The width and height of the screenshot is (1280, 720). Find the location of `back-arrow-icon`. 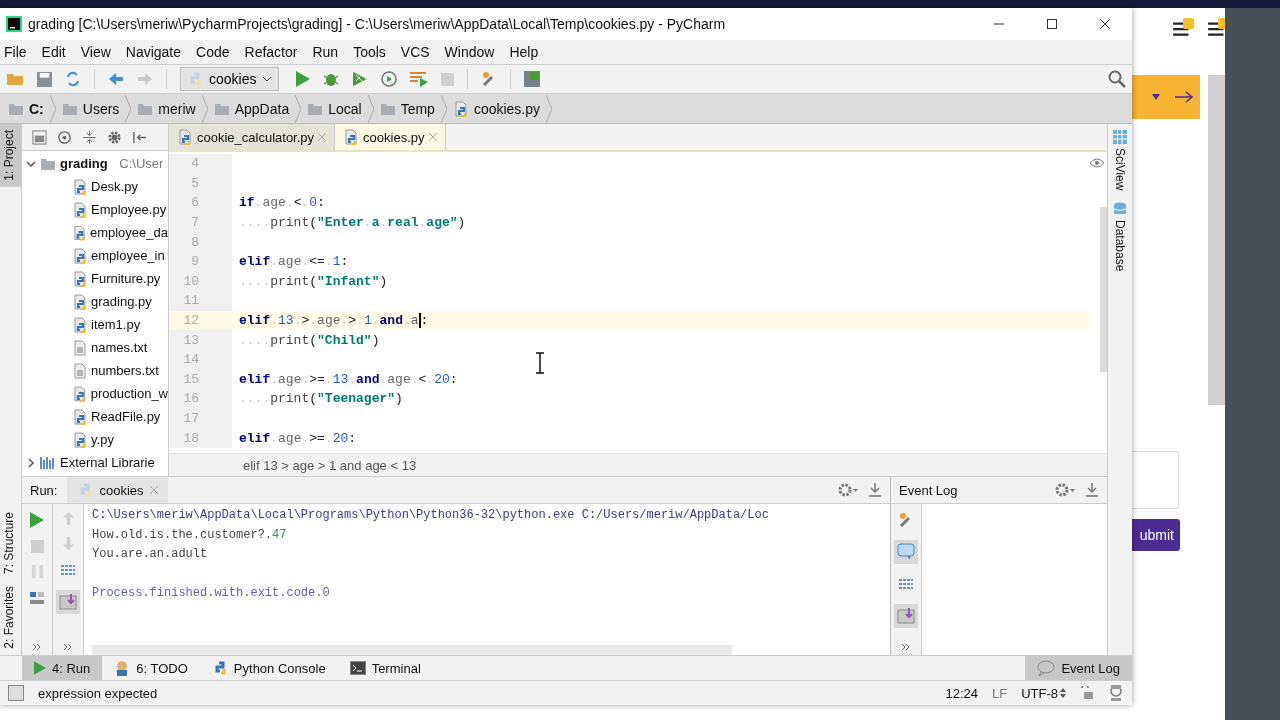

back-arrow-icon is located at coordinates (116, 79).